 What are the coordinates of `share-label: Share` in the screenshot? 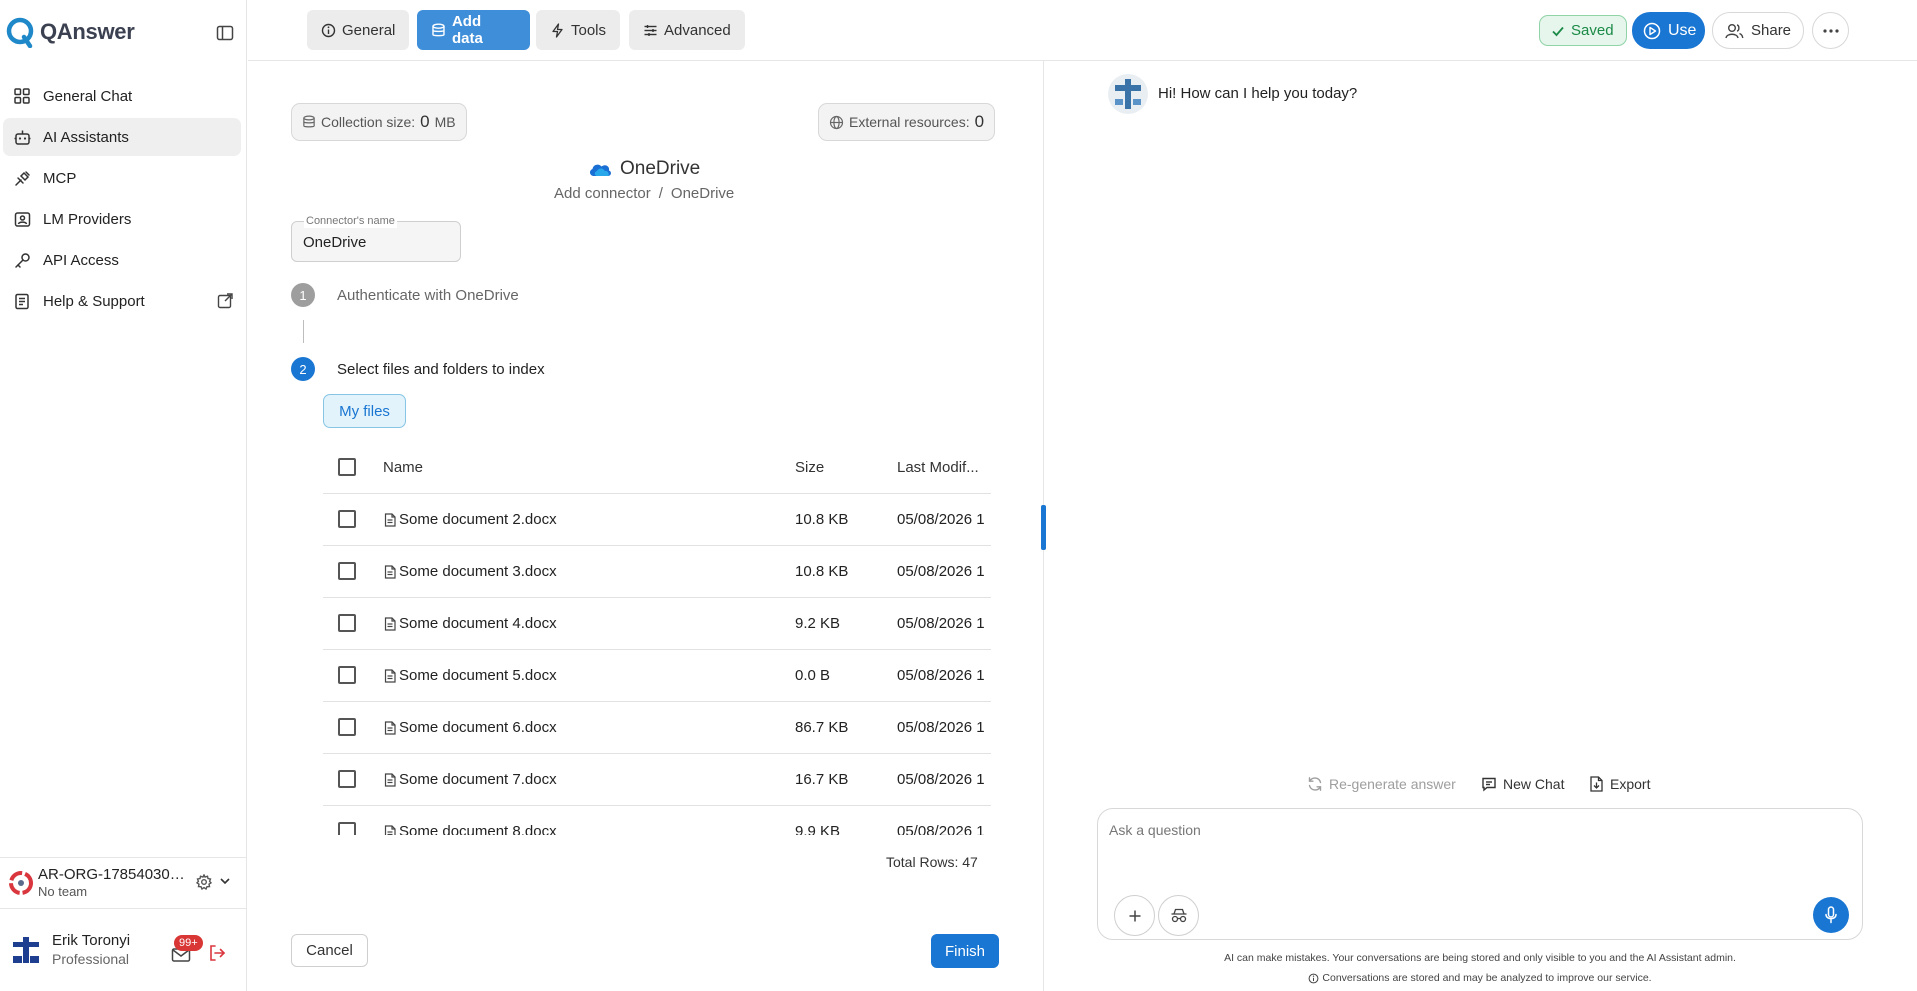 It's located at (1771, 30).